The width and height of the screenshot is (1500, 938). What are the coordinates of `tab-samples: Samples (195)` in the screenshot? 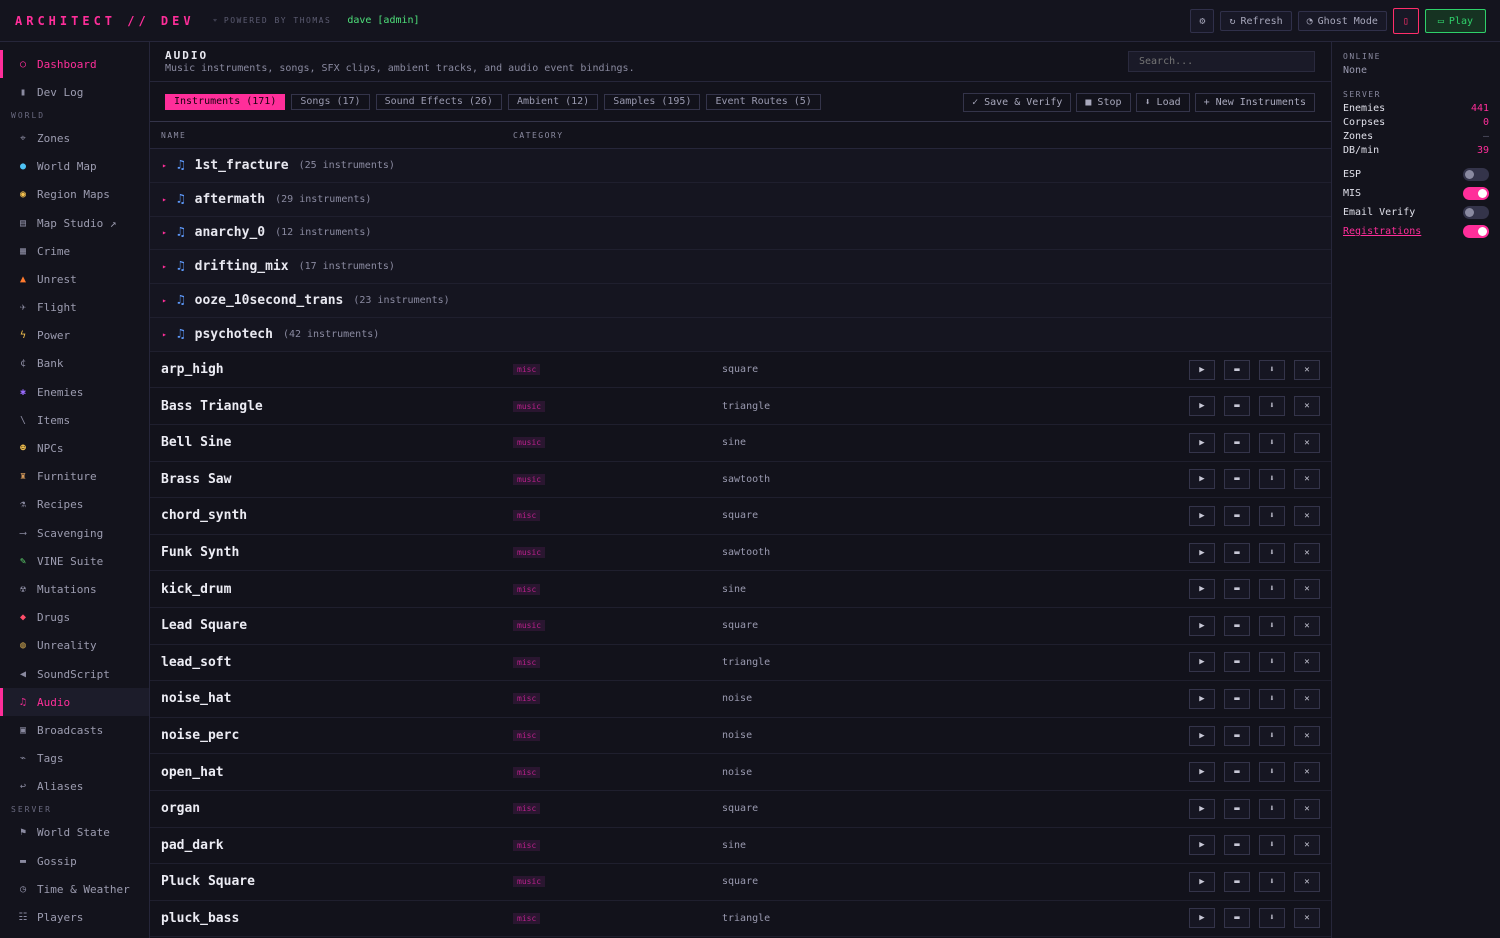 It's located at (652, 101).